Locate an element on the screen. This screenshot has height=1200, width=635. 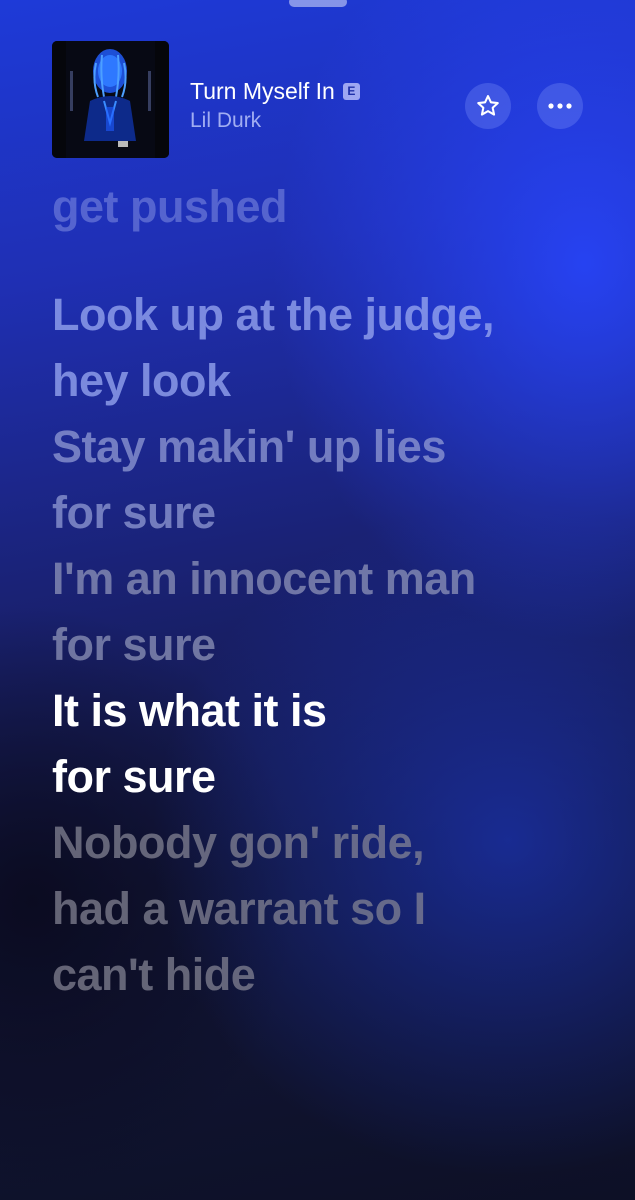
lyric-line: Look up at the judge, hey look is located at coordinates (332, 348).